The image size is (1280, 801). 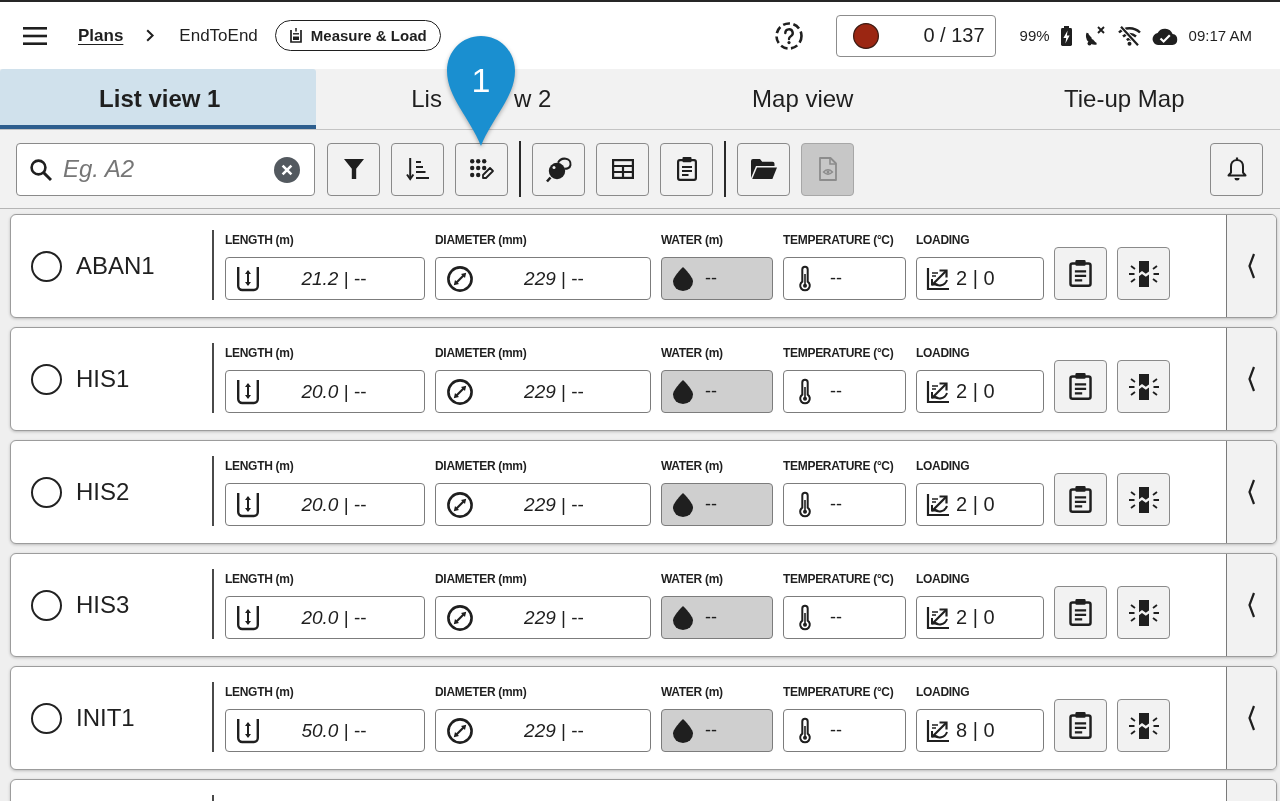 I want to click on tab: Map view, so click(x=801, y=99).